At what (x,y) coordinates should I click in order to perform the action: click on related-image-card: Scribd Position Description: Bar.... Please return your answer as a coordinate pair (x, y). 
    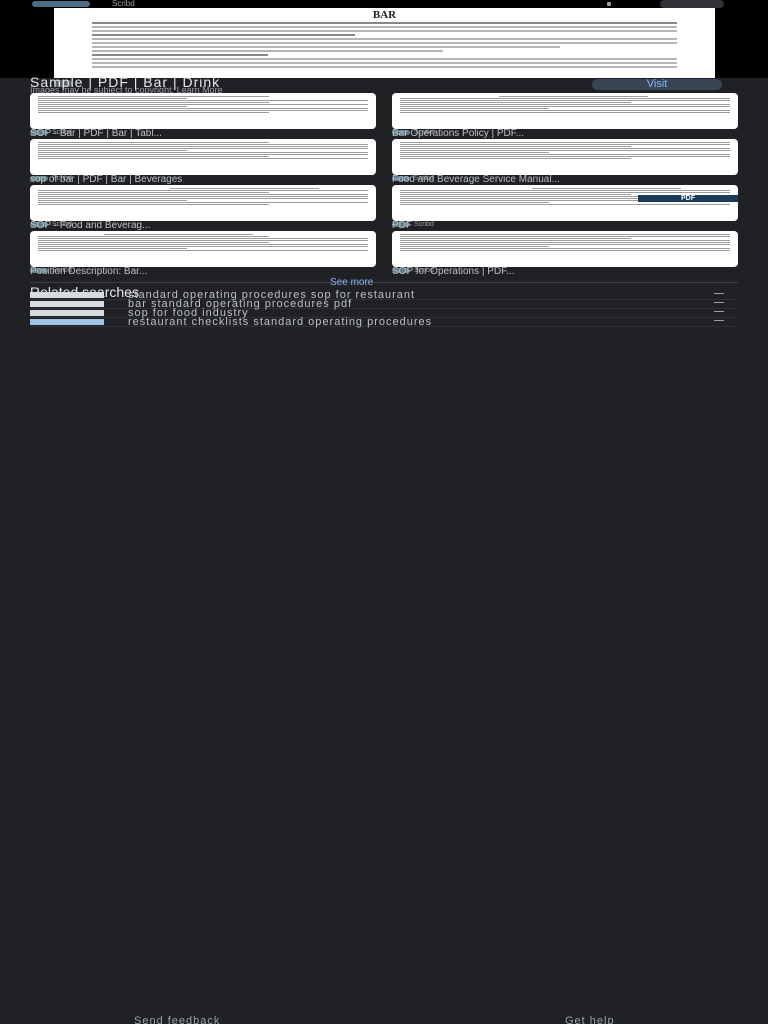
    Looking at the image, I should click on (203, 254).